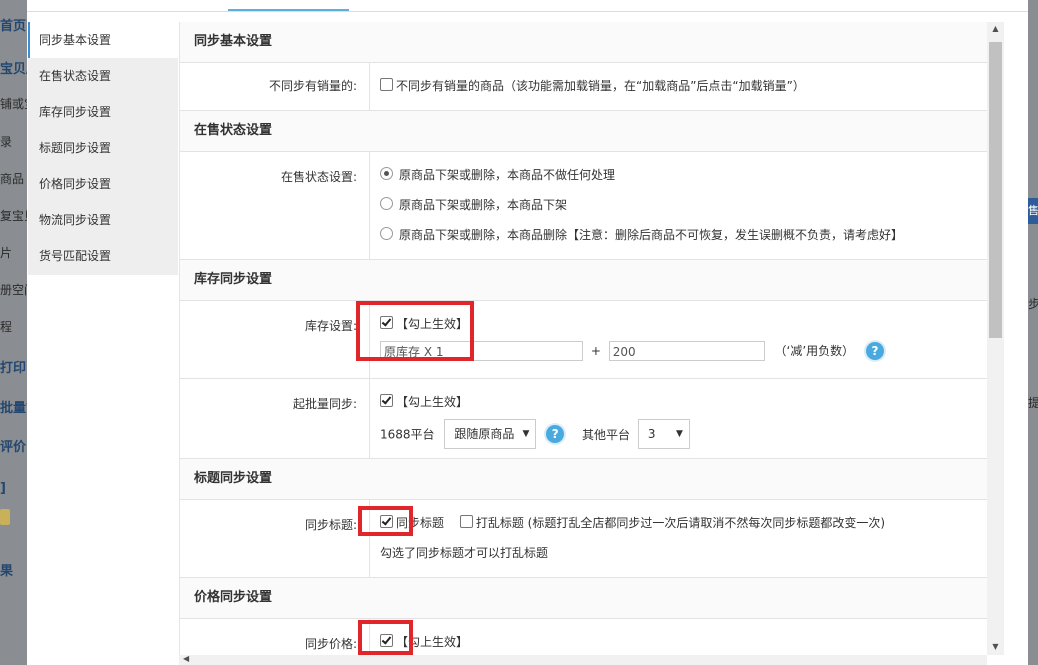  What do you see at coordinates (13, 408) in the screenshot?
I see `bg-fragment: 批量管` at bounding box center [13, 408].